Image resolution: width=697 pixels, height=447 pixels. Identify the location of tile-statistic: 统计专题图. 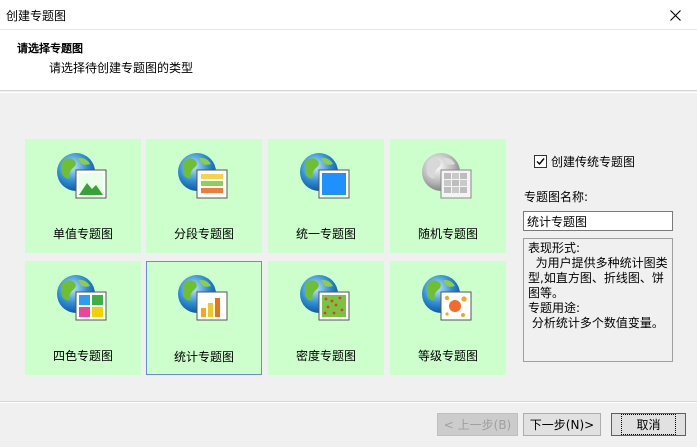
(204, 318).